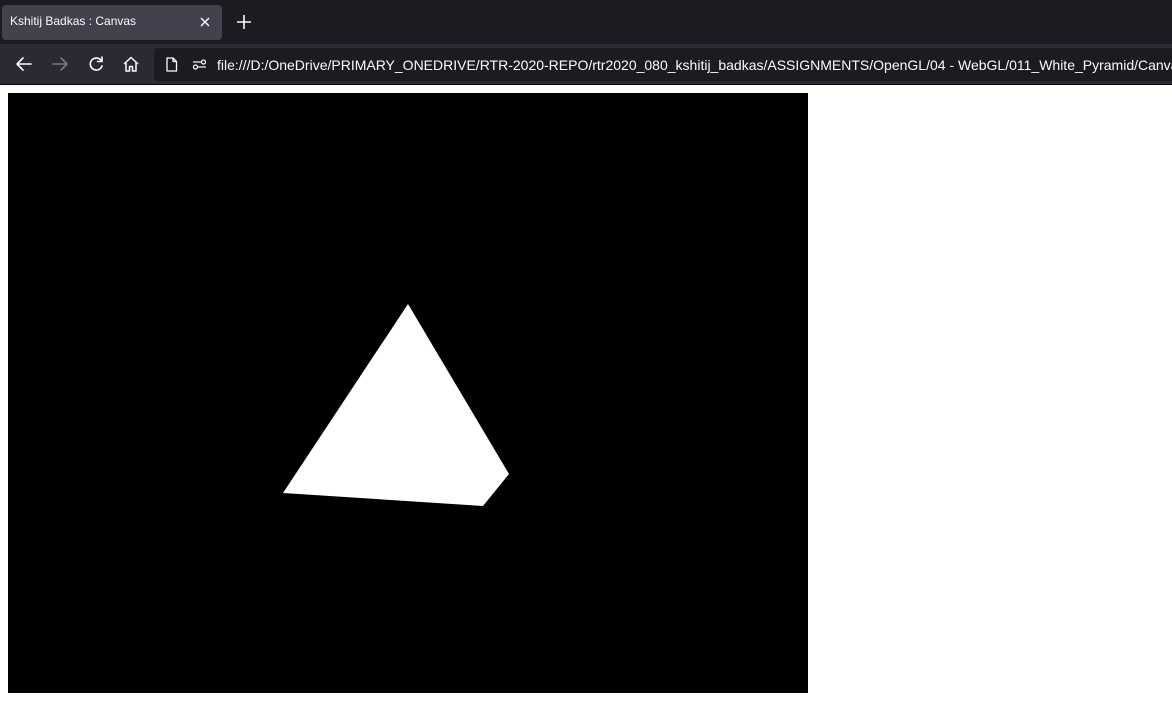 This screenshot has width=1172, height=722. I want to click on tab-active: Kshitij Badkas : Canvas, so click(112, 22).